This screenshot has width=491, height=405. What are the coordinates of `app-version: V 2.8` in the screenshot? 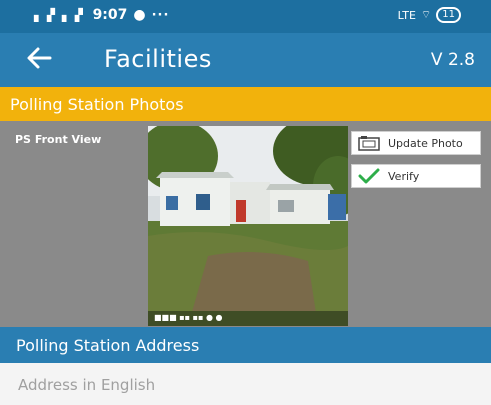 It's located at (452, 60).